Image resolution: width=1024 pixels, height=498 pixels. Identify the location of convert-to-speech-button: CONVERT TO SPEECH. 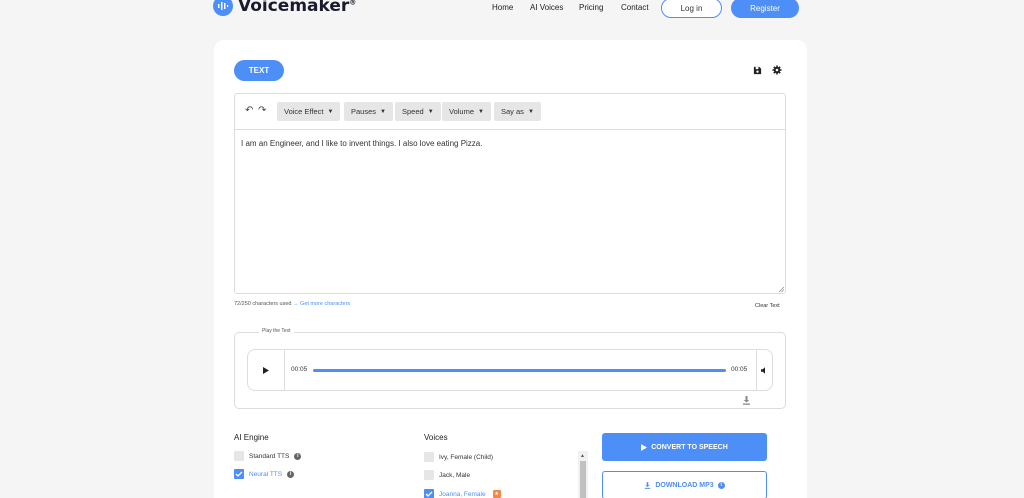
(684, 447).